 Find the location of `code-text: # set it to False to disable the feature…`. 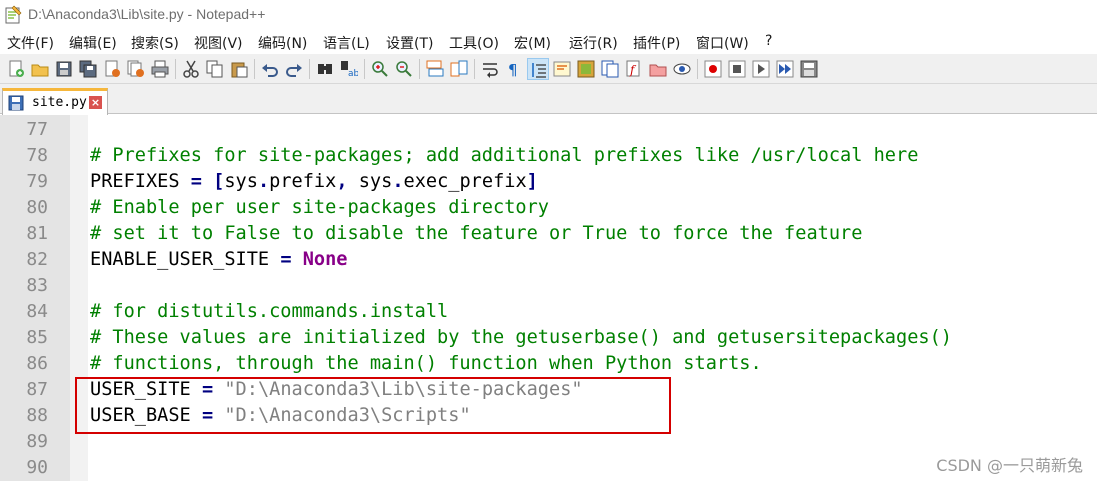

code-text: # set it to False to disable the feature… is located at coordinates (476, 234).